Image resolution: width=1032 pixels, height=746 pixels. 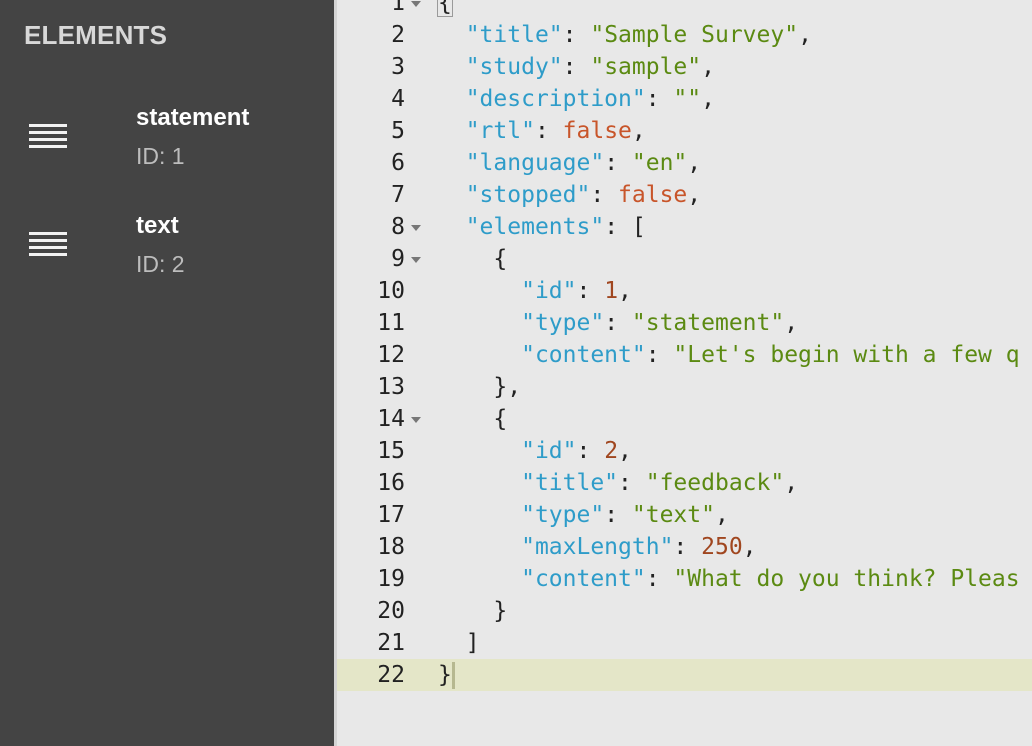 What do you see at coordinates (391, 643) in the screenshot?
I see `line-number: 21` at bounding box center [391, 643].